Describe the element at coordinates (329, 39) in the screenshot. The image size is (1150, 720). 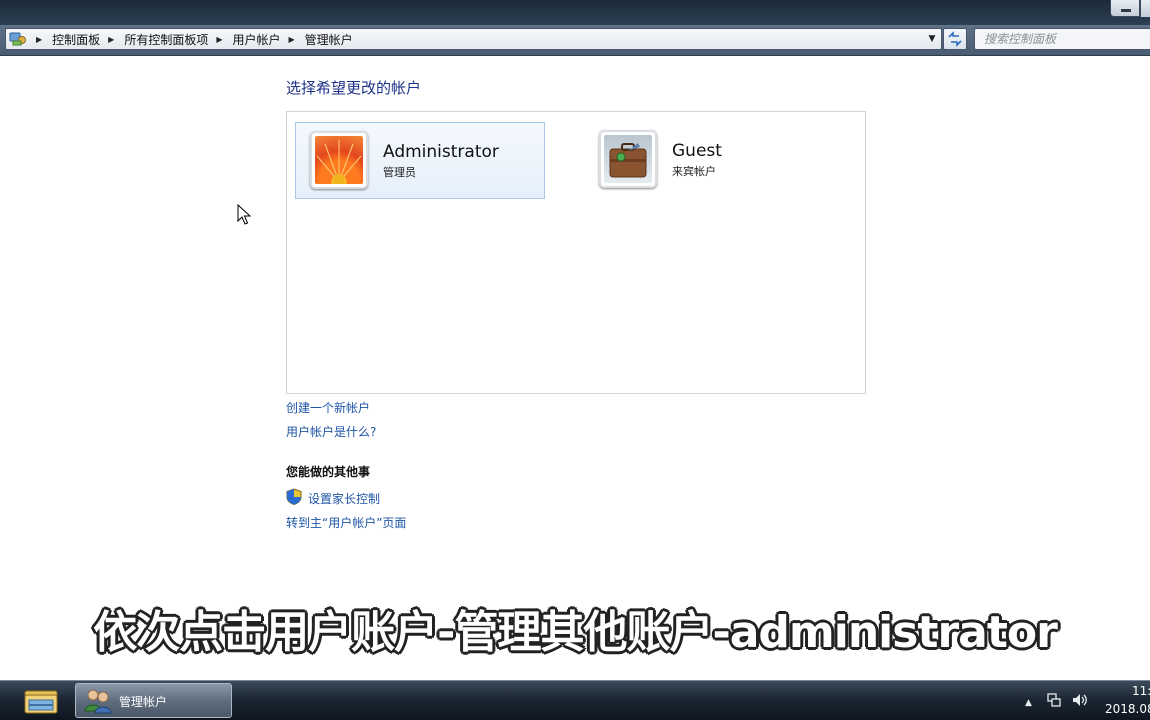
I see `breadcrumb-item-manage-accounts: 管理帐户` at that location.